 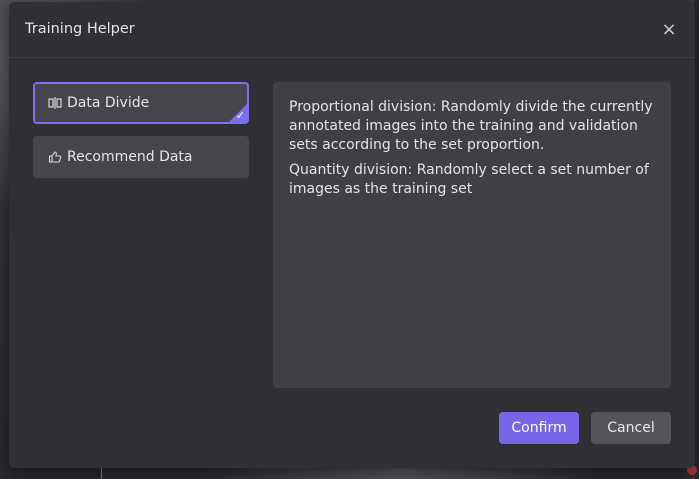 I want to click on dialog-header: Training Helper ×, so click(x=352, y=30).